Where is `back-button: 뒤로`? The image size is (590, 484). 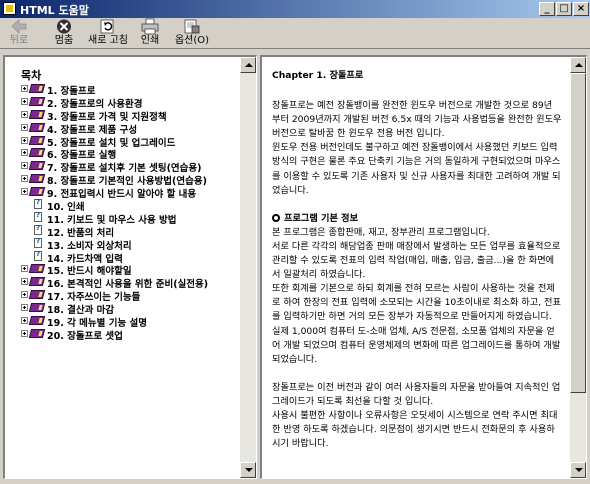 back-button: 뒤로 is located at coordinates (19, 33).